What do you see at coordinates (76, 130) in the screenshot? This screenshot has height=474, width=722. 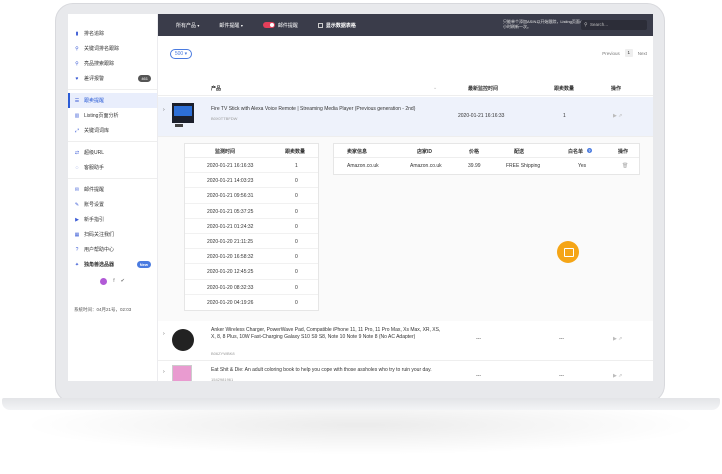 I see `expand-icon: ⤢` at bounding box center [76, 130].